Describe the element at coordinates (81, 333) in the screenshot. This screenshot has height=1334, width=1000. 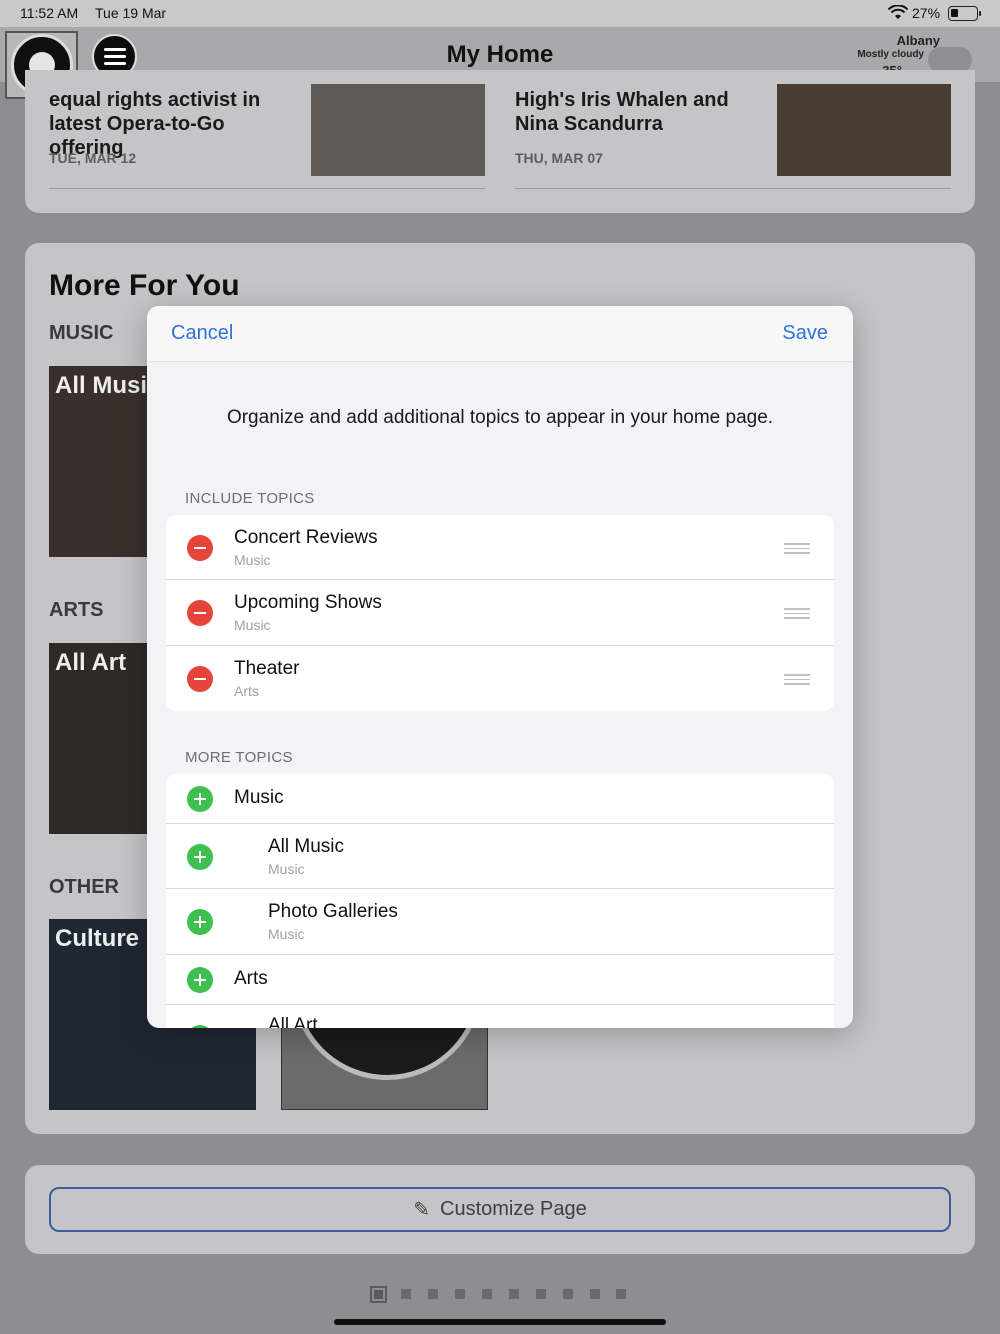
I see `category-label-music: MUSIC` at that location.